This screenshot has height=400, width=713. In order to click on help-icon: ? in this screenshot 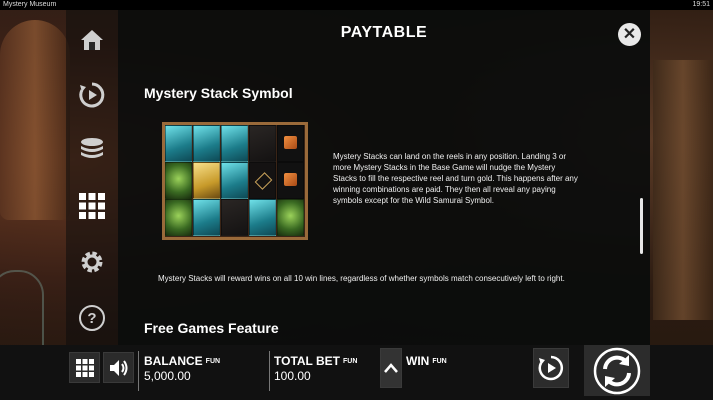, I will do `click(92, 318)`.